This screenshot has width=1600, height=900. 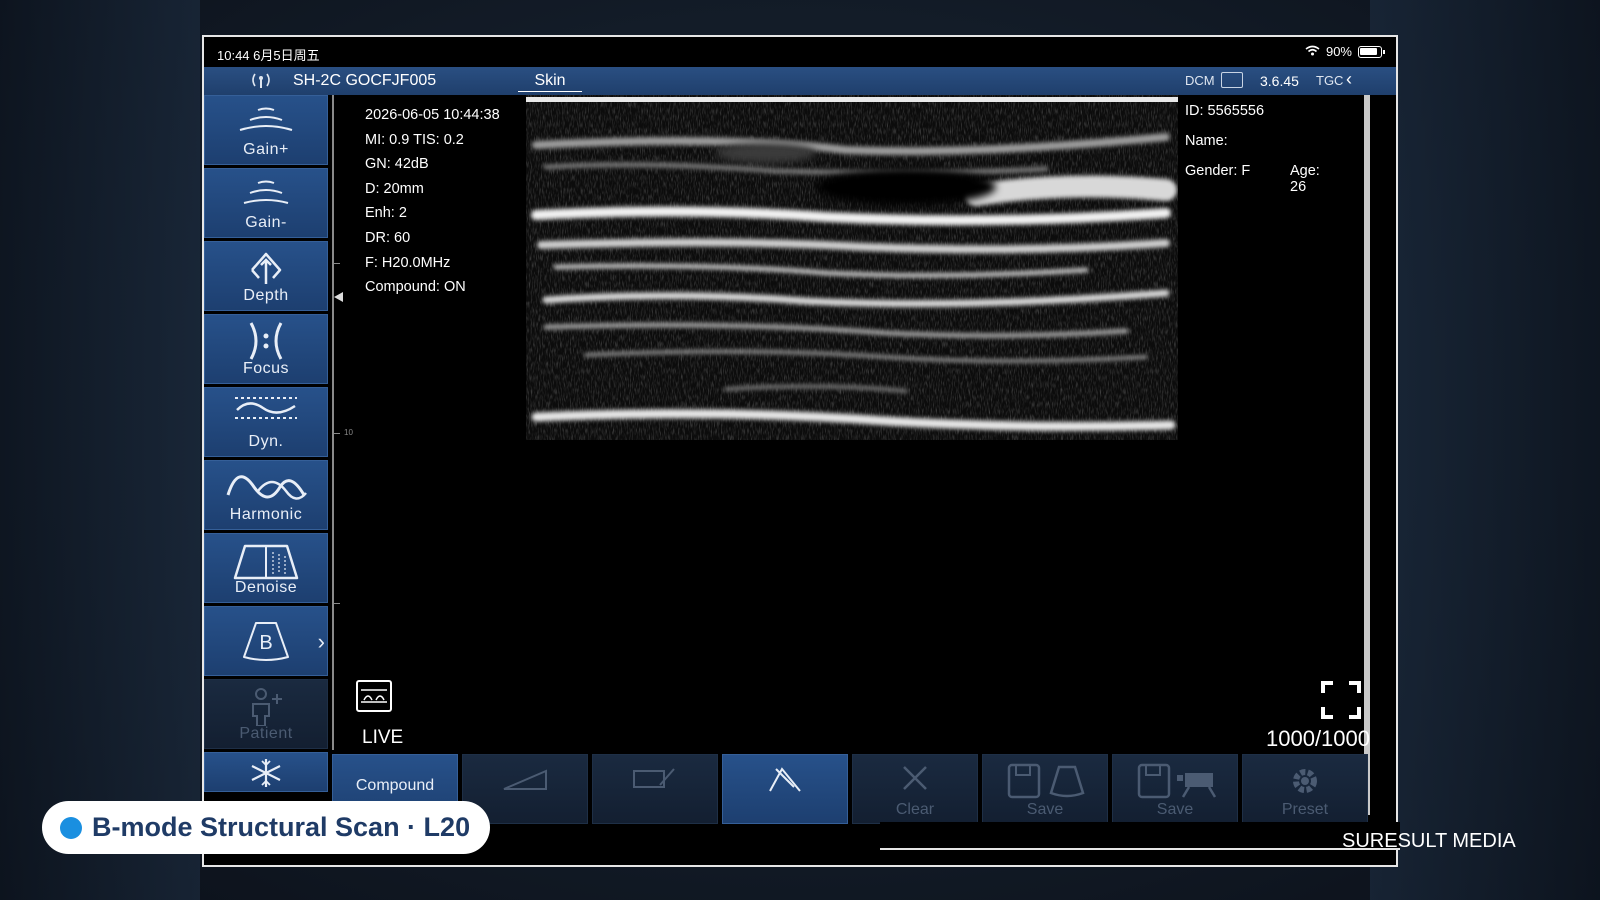 I want to click on background-right, so click(x=1485, y=450).